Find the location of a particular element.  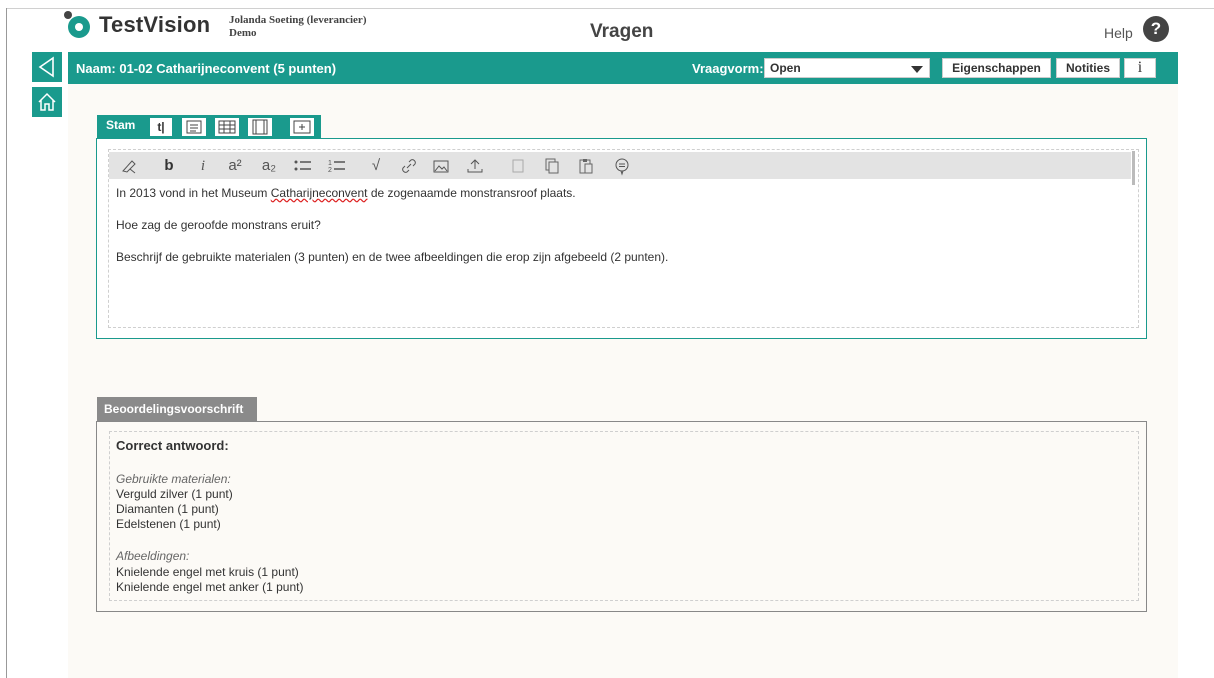

upload-icon is located at coordinates (475, 166).